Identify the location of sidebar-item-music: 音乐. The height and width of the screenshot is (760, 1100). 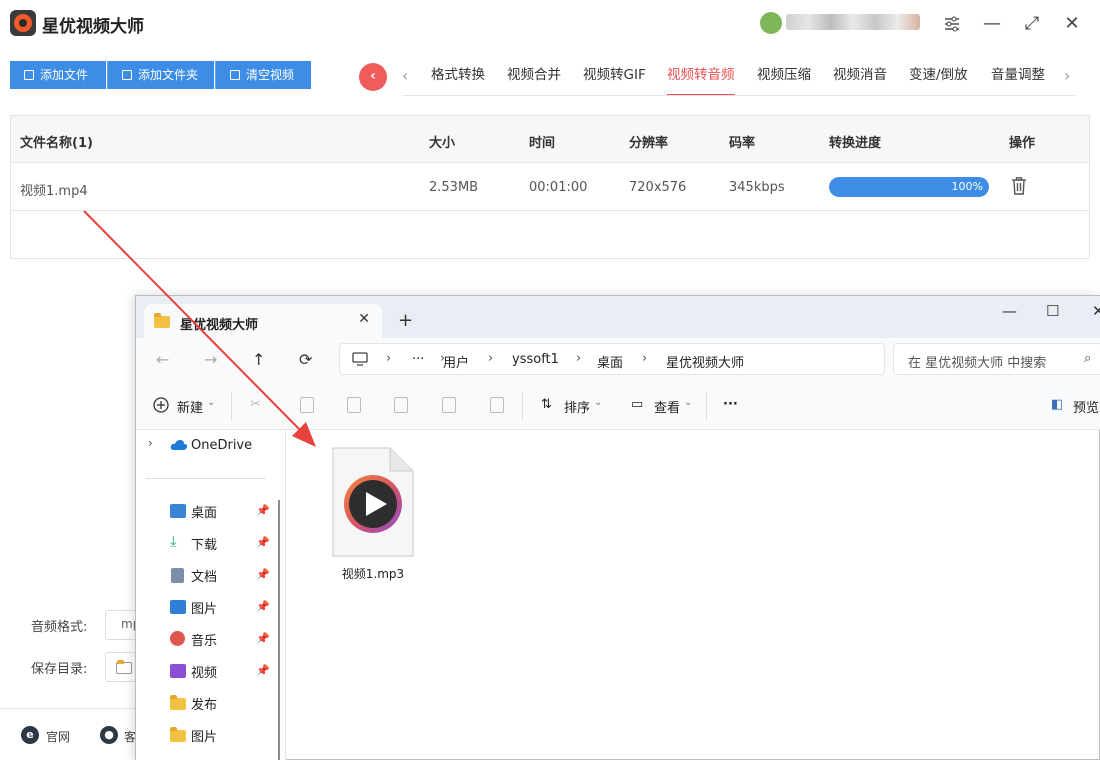
(204, 639).